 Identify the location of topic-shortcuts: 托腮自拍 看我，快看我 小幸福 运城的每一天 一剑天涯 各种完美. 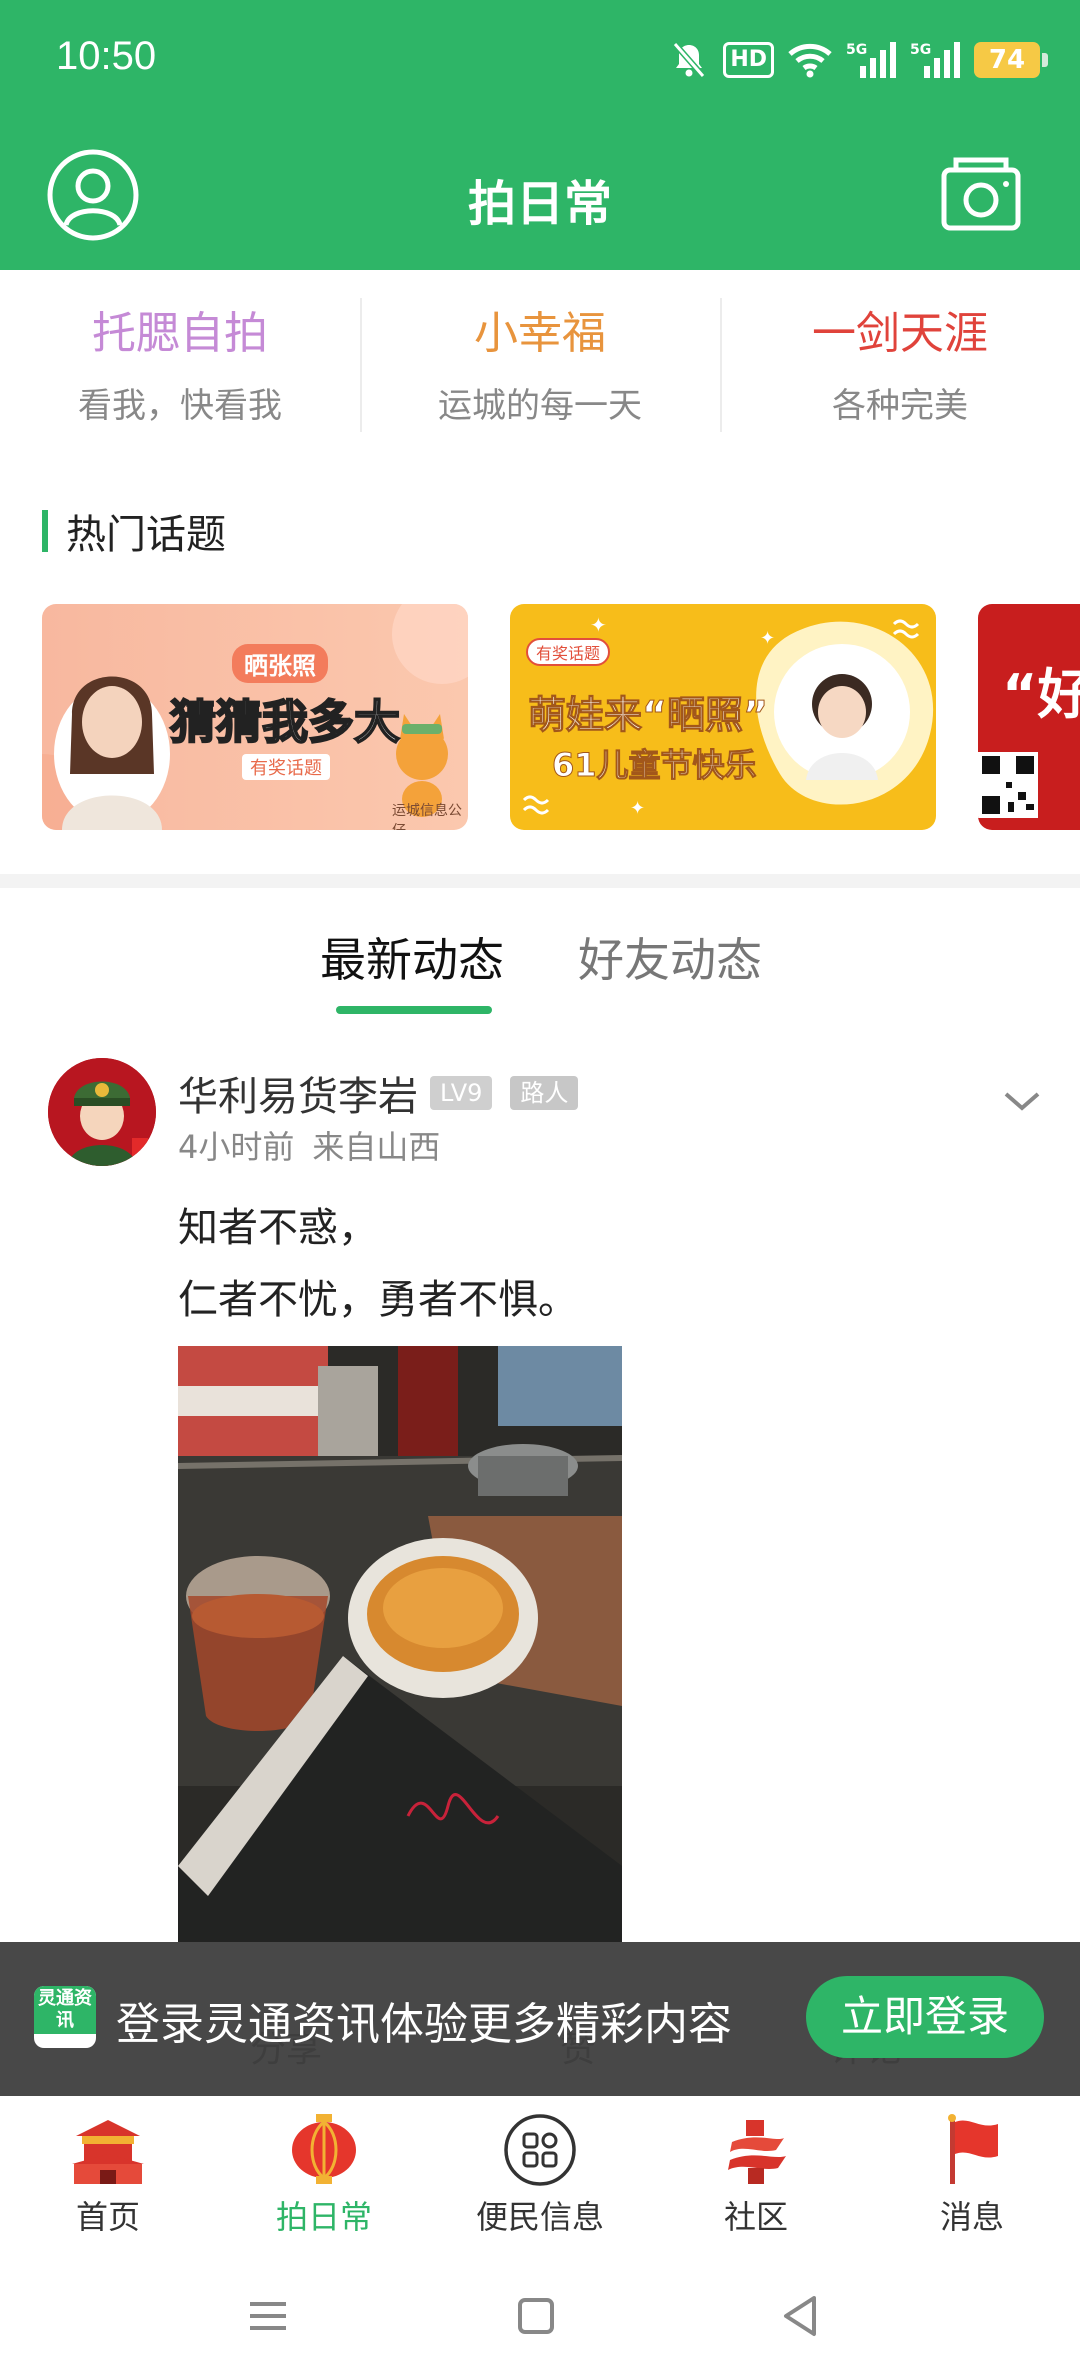
(540, 360).